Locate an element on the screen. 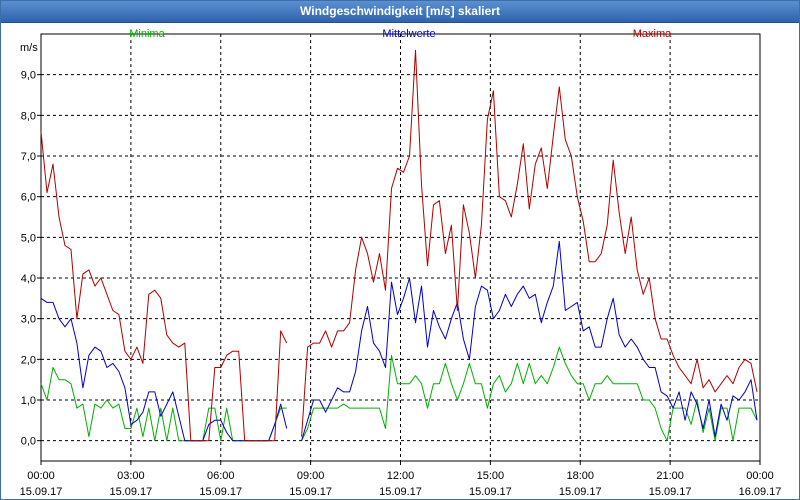  x-tick-time: 06:00 is located at coordinates (221, 476).